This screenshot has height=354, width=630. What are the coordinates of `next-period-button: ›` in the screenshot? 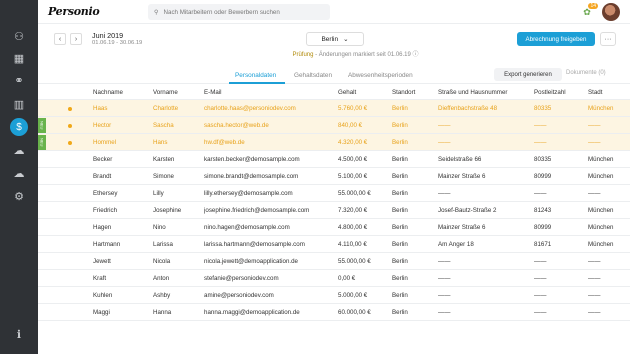 It's located at (76, 39).